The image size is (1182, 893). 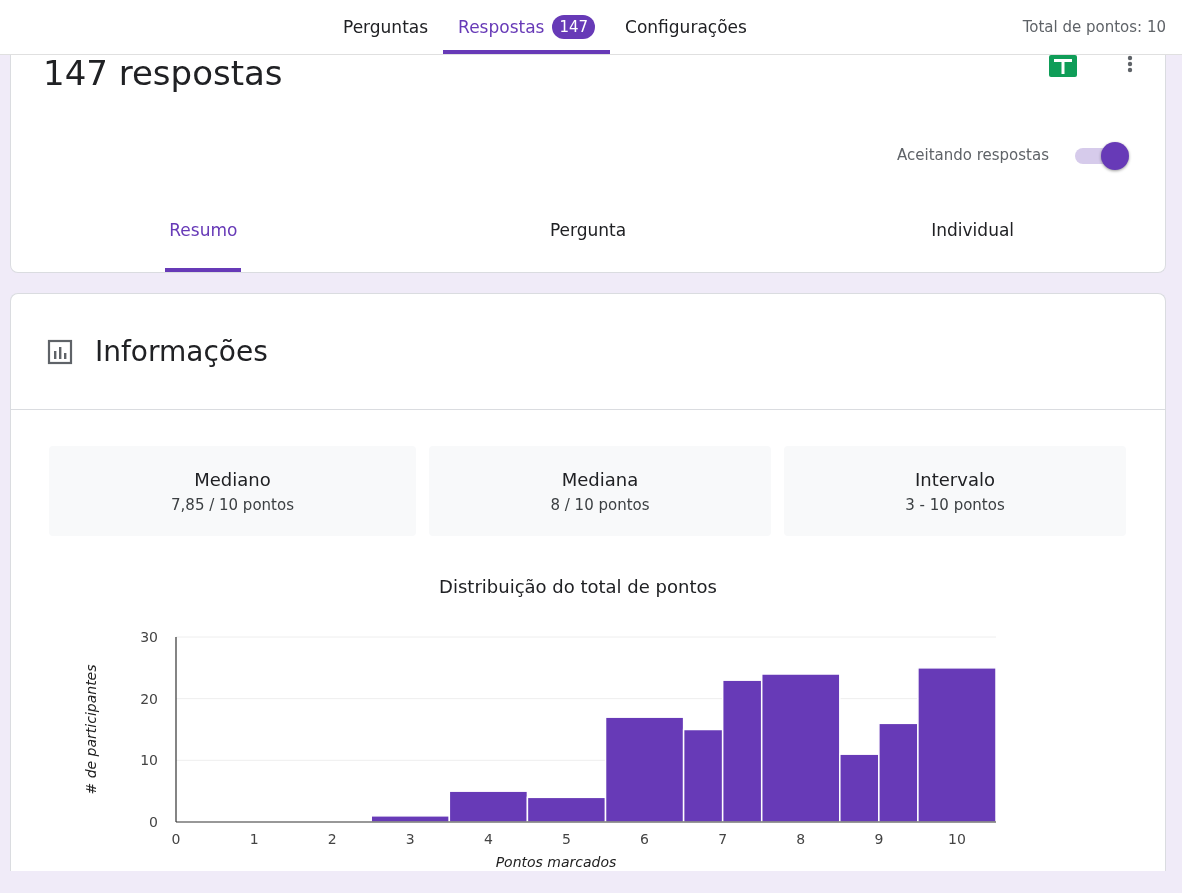 I want to click on nav-tab: Perguntas, so click(x=386, y=27).